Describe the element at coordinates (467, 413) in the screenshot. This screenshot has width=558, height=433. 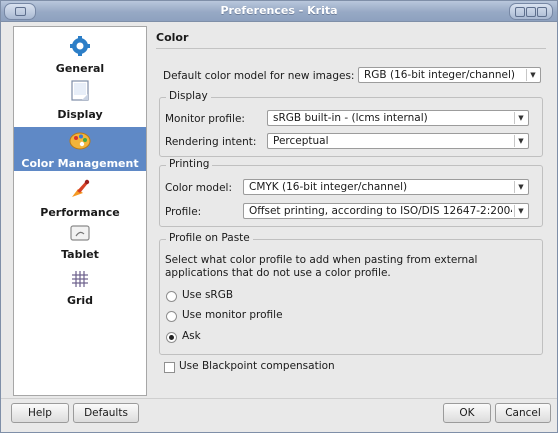
I see `ok-button: OK` at that location.